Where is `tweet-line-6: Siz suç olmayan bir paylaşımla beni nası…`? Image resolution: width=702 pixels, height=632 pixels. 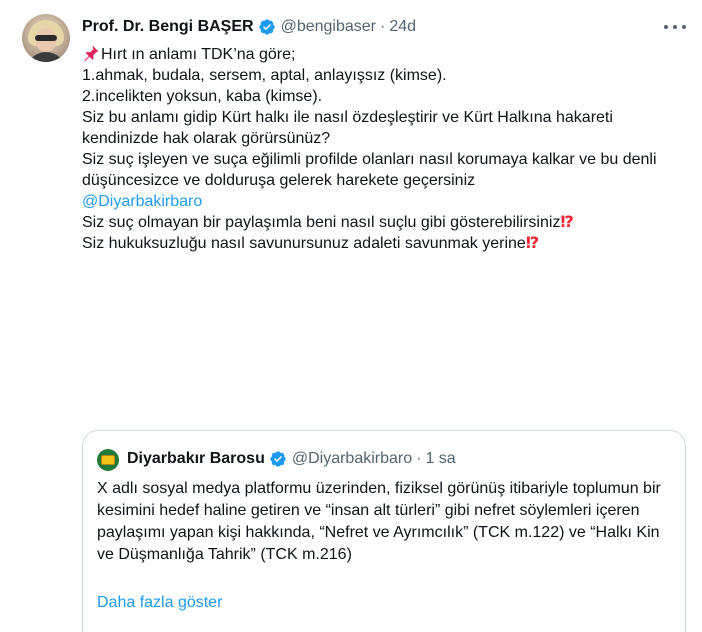 tweet-line-6: Siz suç olmayan bir paylaşımla beni nası… is located at coordinates (328, 222).